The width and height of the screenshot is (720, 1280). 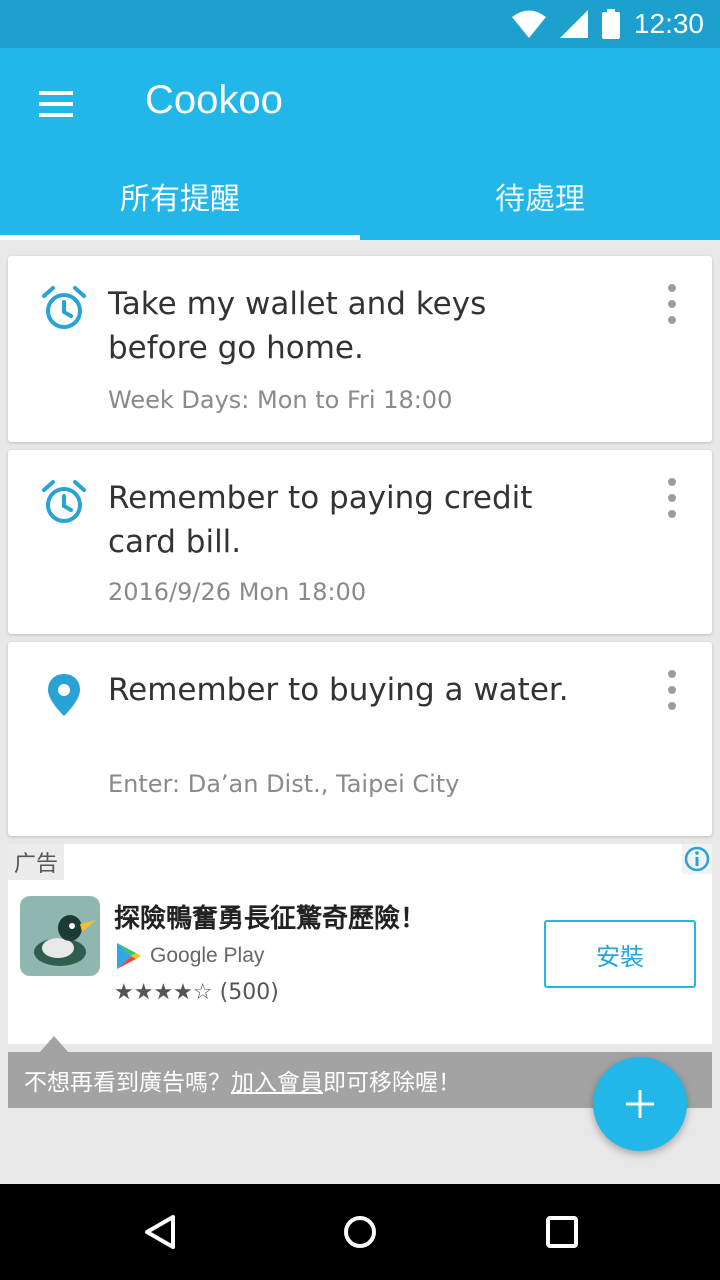 I want to click on ad-title: 探險鴨奮勇長征驚奇歷險！, so click(x=270, y=919).